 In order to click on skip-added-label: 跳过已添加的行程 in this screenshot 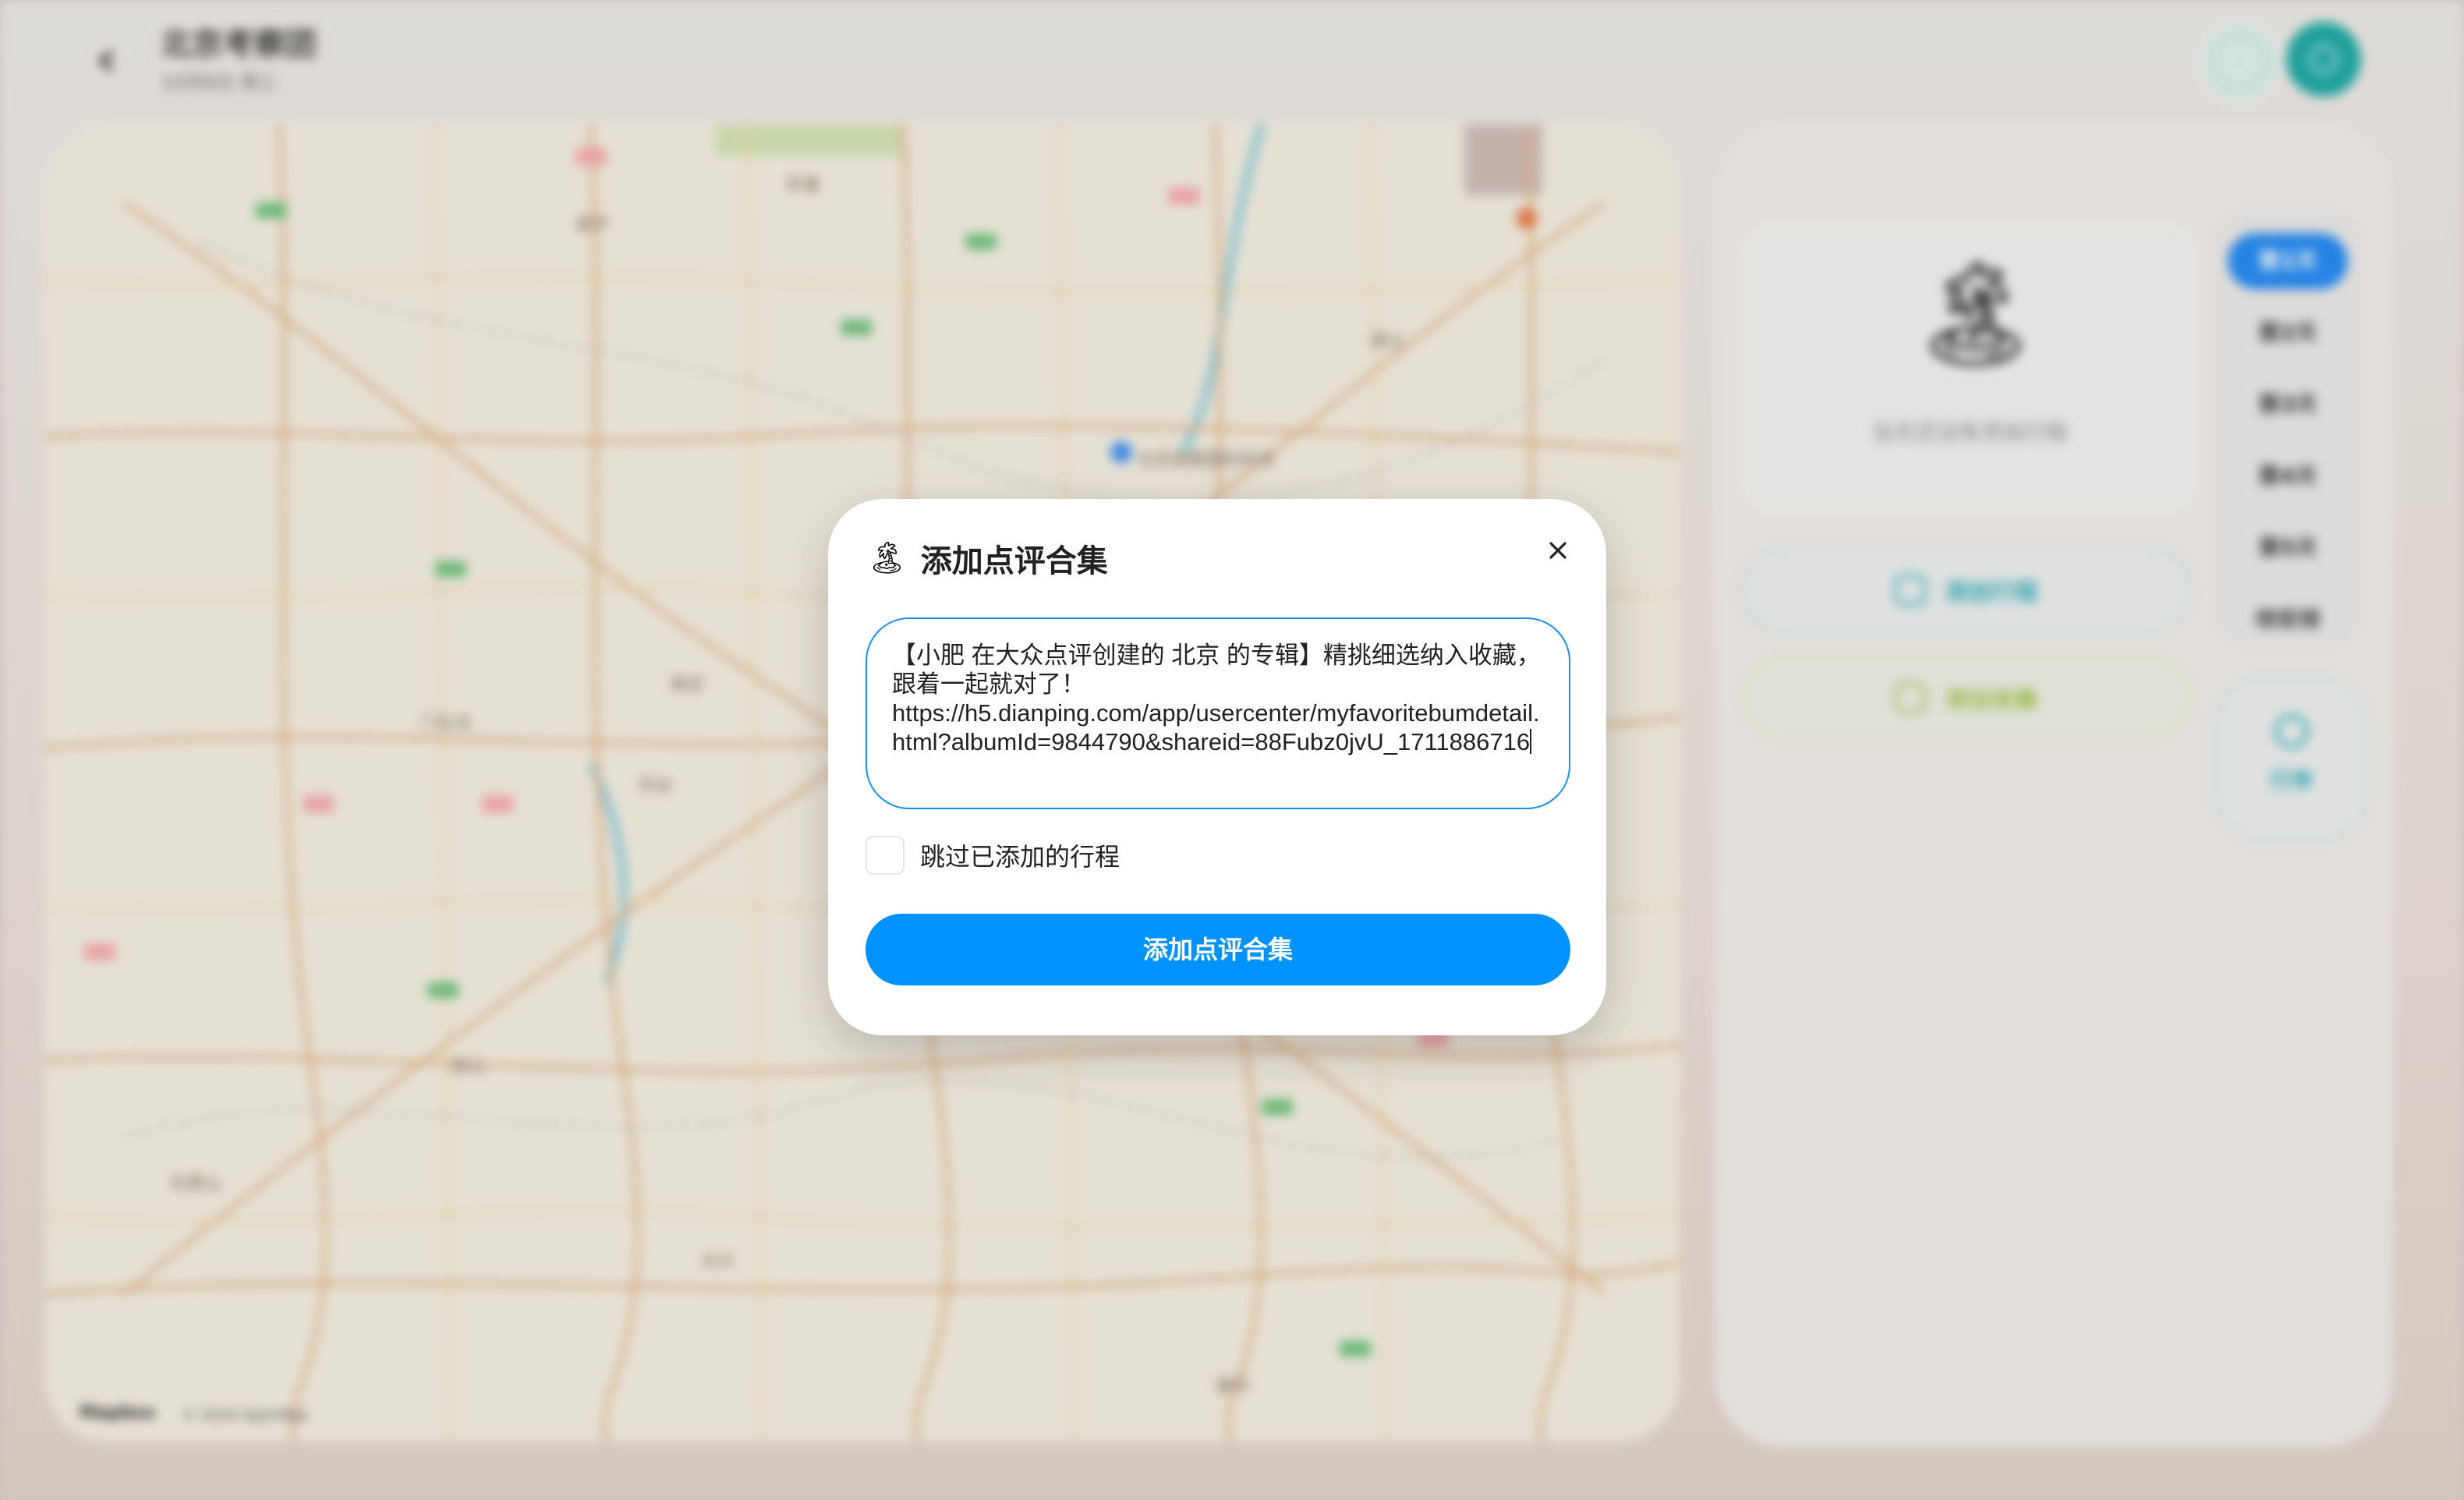, I will do `click(1020, 857)`.